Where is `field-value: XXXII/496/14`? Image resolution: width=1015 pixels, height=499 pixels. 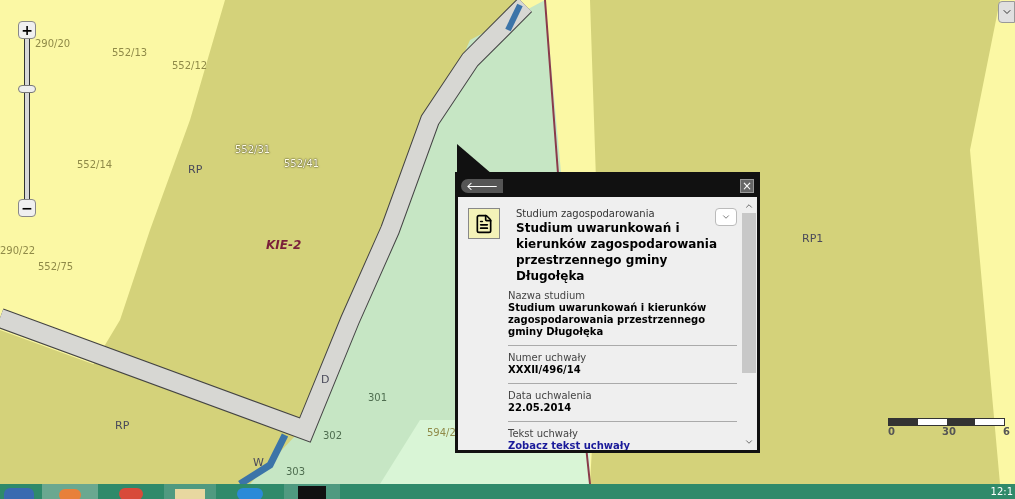
field-value: XXXII/496/14 is located at coordinates (545, 370).